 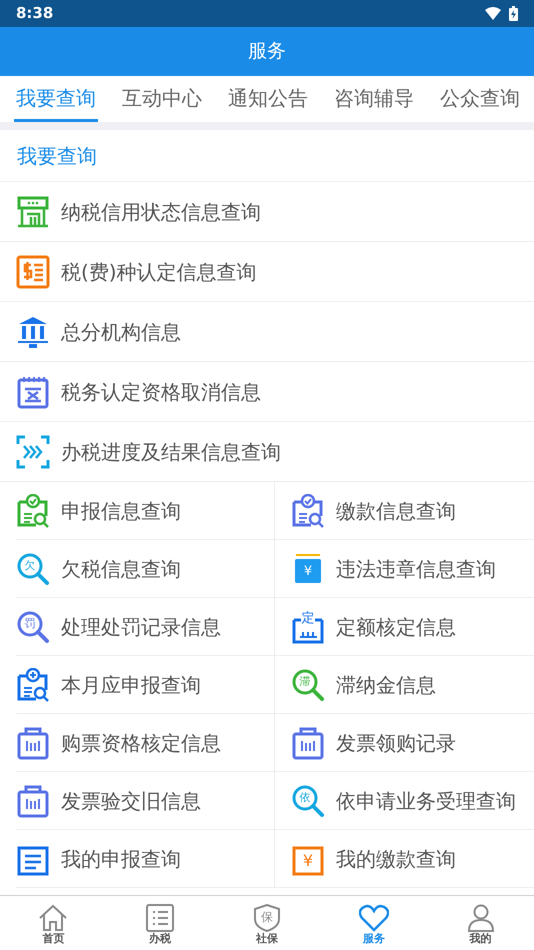 I want to click on status-time: 8:38, so click(x=35, y=13).